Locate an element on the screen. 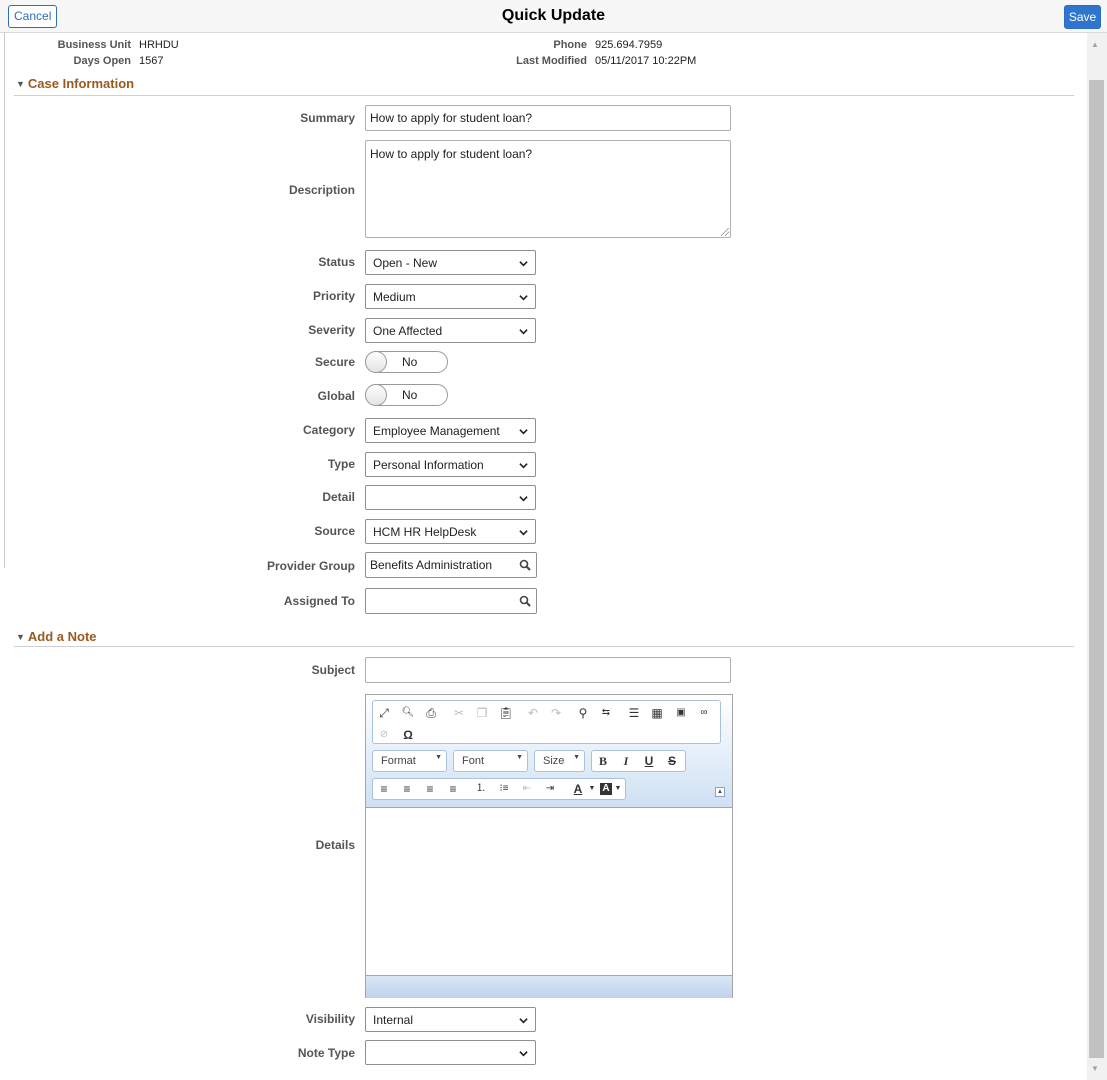 Image resolution: width=1107 pixels, height=1080 pixels. phone-label: Phone is located at coordinates (570, 45).